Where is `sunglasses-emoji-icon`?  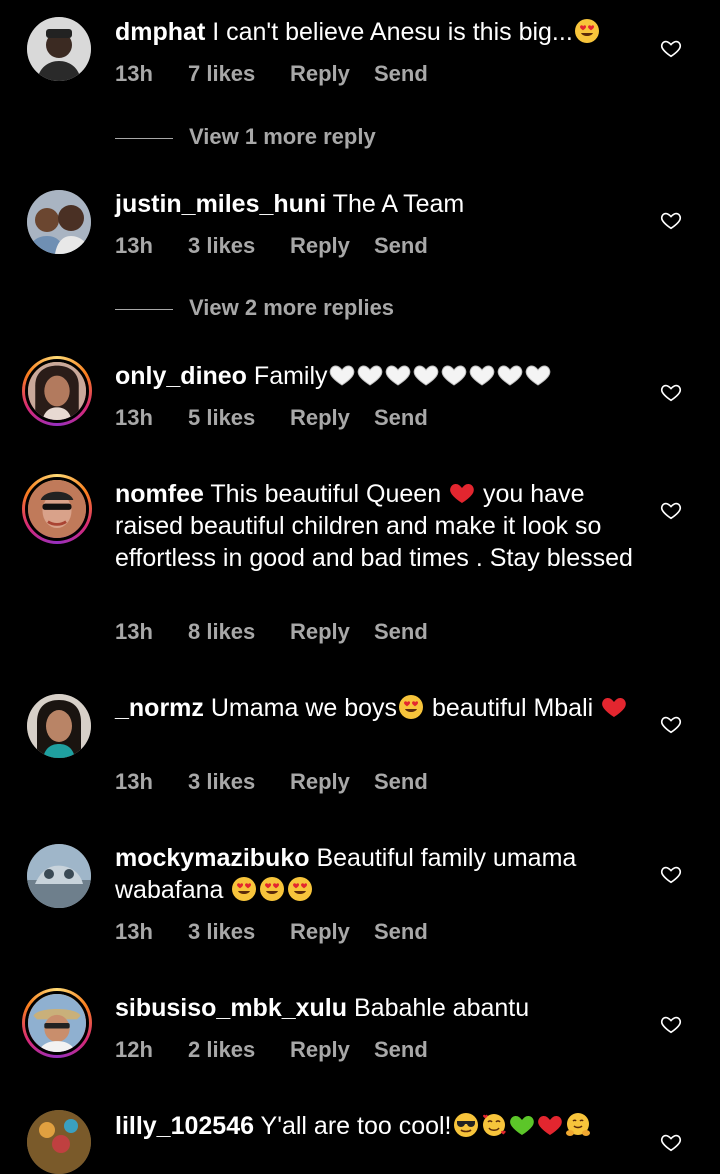
sunglasses-emoji-icon is located at coordinates (466, 1125).